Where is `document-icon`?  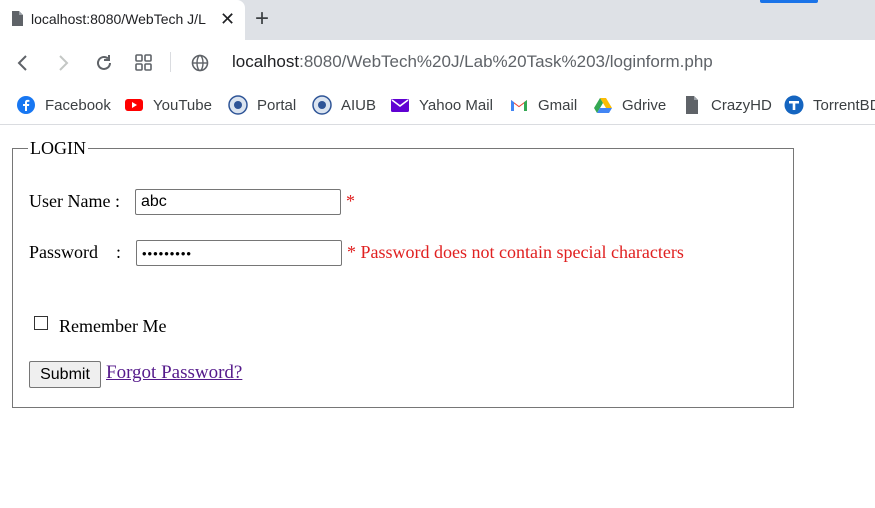 document-icon is located at coordinates (17, 18).